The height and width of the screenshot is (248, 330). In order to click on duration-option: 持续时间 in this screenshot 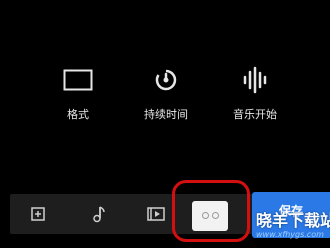, I will do `click(166, 94)`.